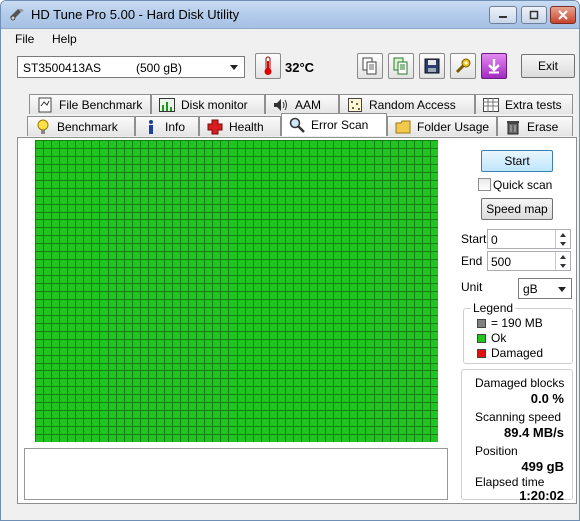  What do you see at coordinates (302, 104) in the screenshot?
I see `tab-aam: AAM` at bounding box center [302, 104].